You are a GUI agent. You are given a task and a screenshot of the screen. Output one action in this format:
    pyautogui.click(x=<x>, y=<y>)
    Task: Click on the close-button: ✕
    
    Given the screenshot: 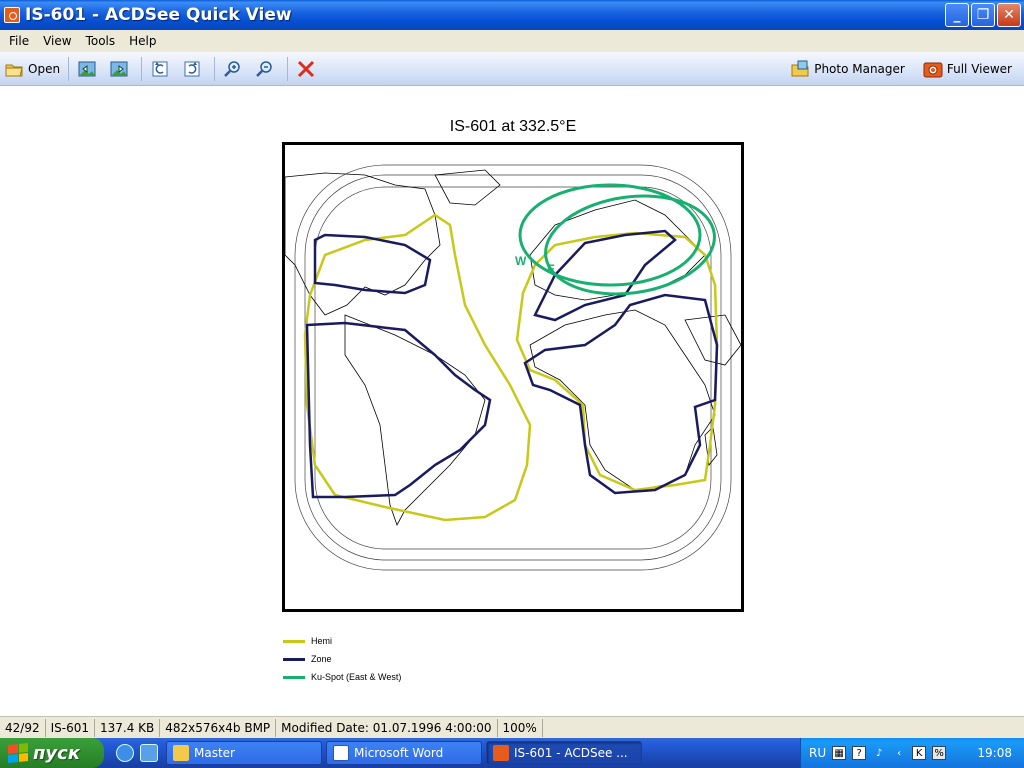 What is the action you would take?
    pyautogui.click(x=1009, y=15)
    